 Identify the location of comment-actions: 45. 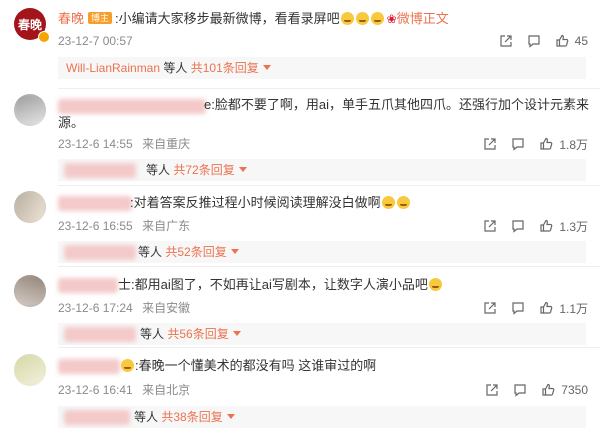
(536, 41).